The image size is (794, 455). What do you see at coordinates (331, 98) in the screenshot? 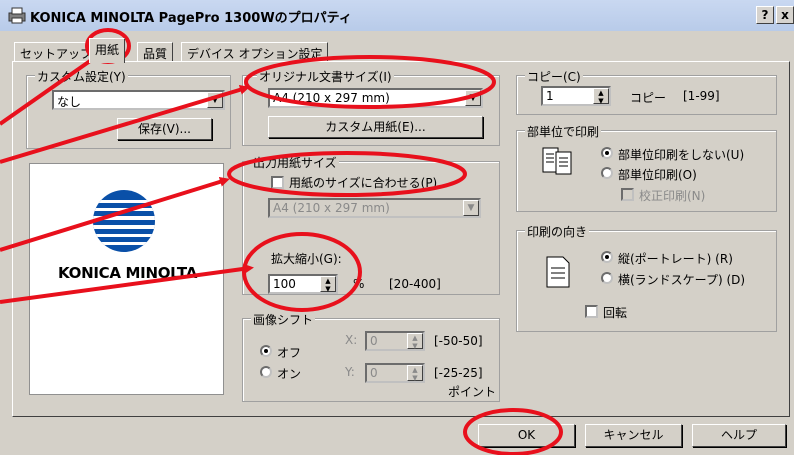
I see `original-size-value: A4 (210 x 297 mm)` at bounding box center [331, 98].